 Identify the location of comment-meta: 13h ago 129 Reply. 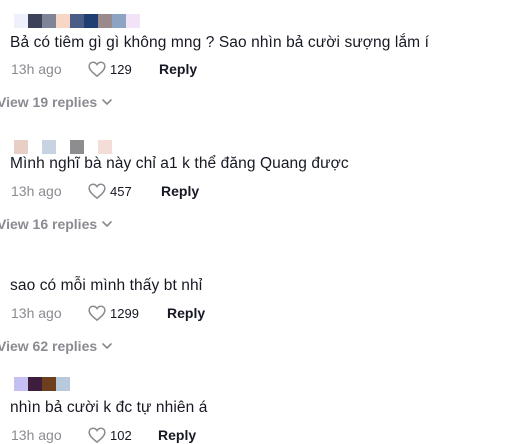
(104, 69).